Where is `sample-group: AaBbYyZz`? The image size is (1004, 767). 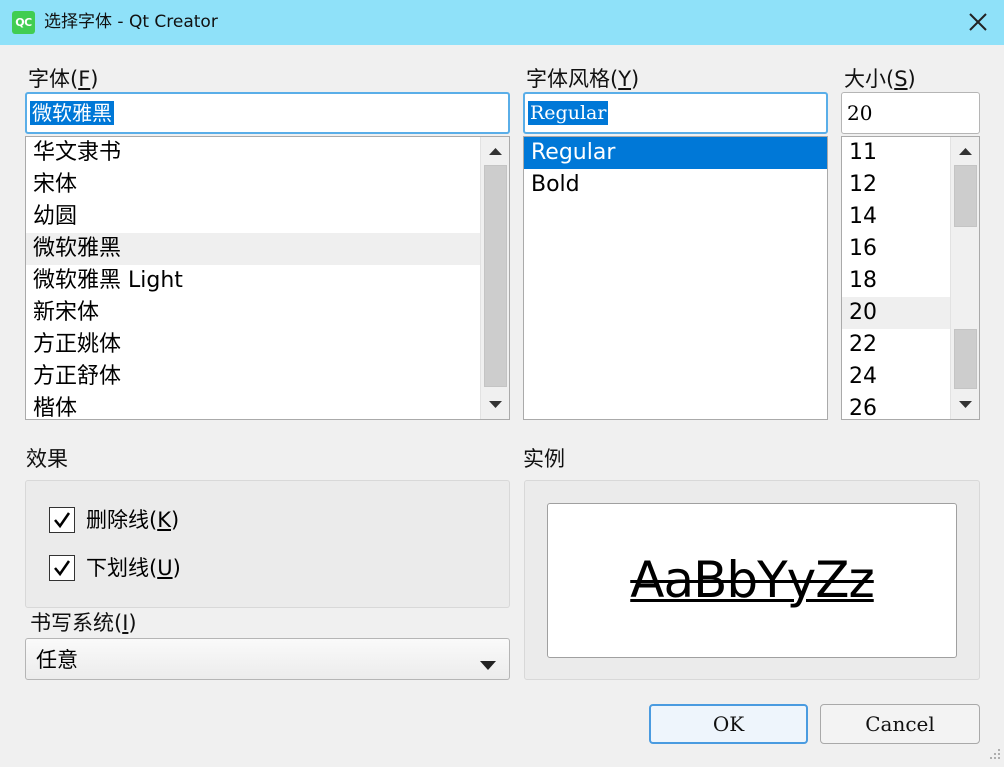 sample-group: AaBbYyZz is located at coordinates (752, 580).